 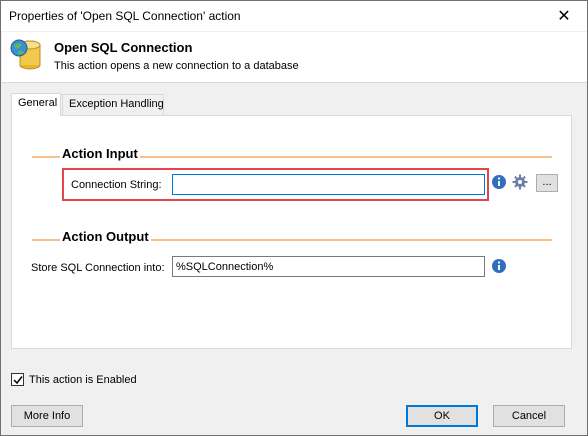 I want to click on close-icon: ✕, so click(x=564, y=16).